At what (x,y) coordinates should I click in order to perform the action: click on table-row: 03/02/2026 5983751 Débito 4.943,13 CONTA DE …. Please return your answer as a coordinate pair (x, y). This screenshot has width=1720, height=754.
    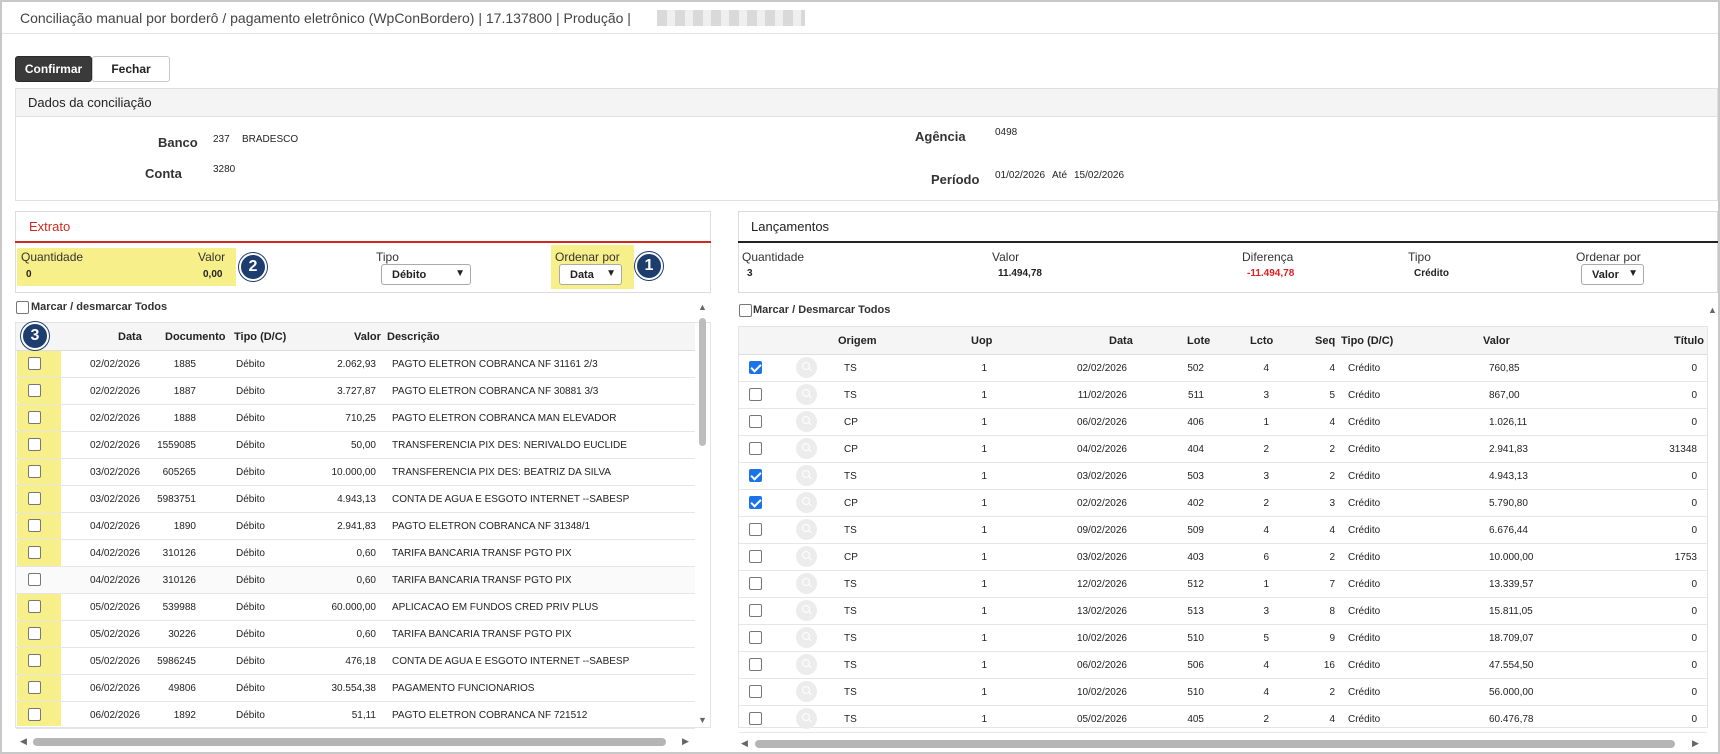
    Looking at the image, I should click on (355, 499).